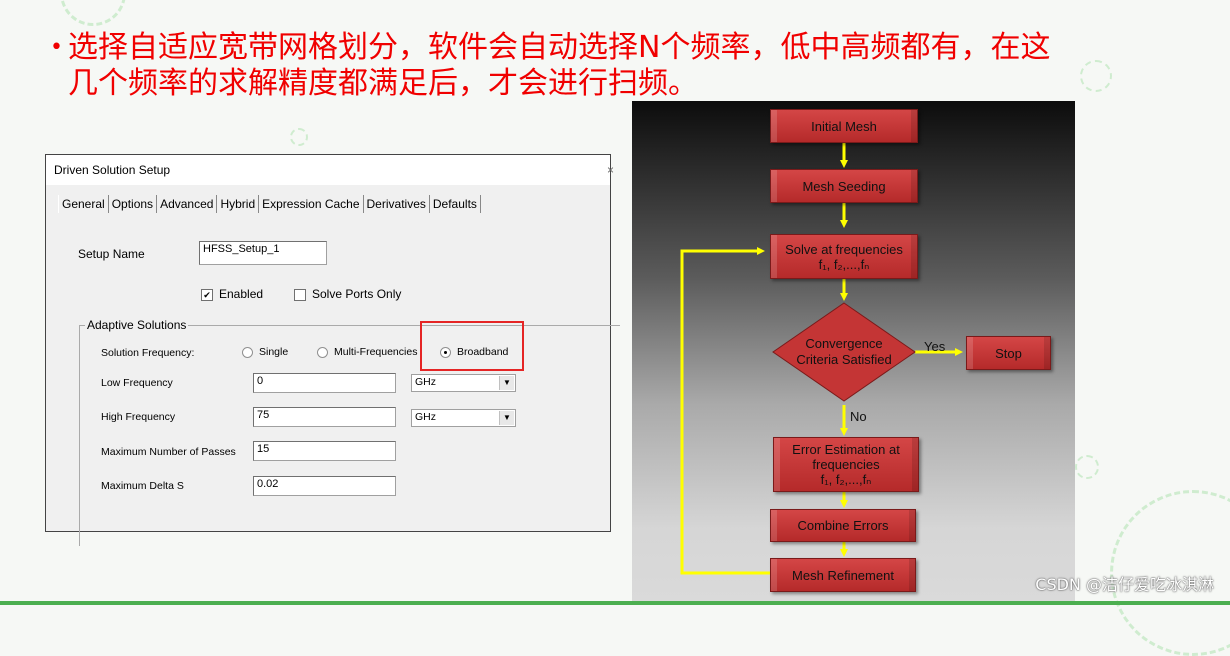  I want to click on error-line-2: frequencies, so click(846, 464).